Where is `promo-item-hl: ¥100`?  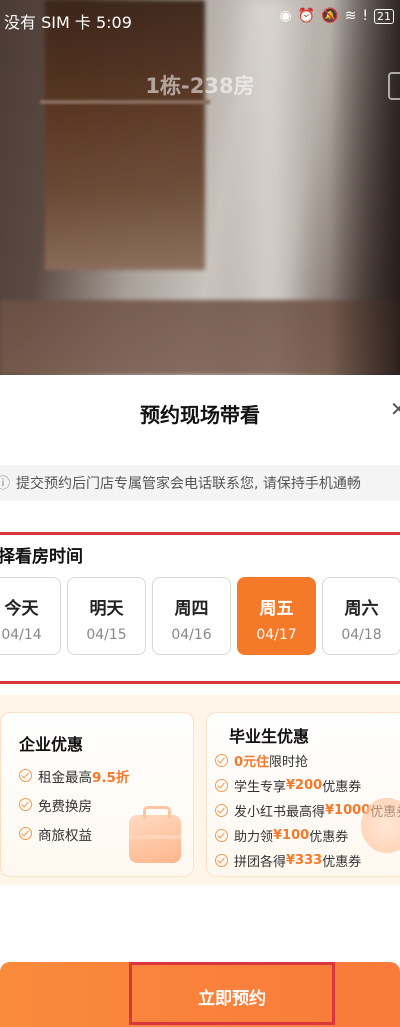 promo-item-hl: ¥100 is located at coordinates (291, 835).